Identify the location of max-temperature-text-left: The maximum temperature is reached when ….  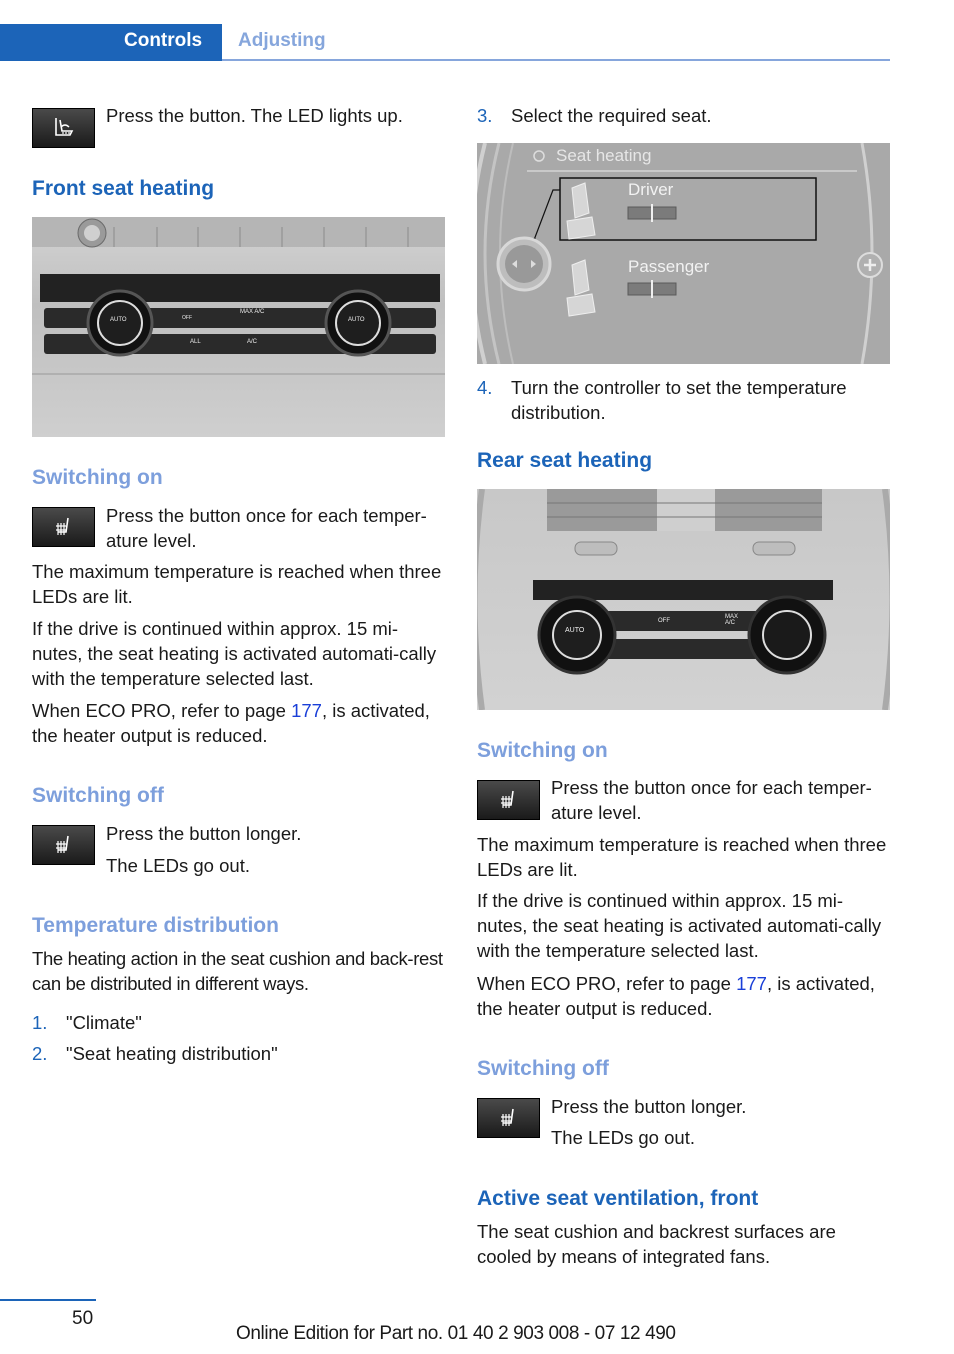
(237, 584).